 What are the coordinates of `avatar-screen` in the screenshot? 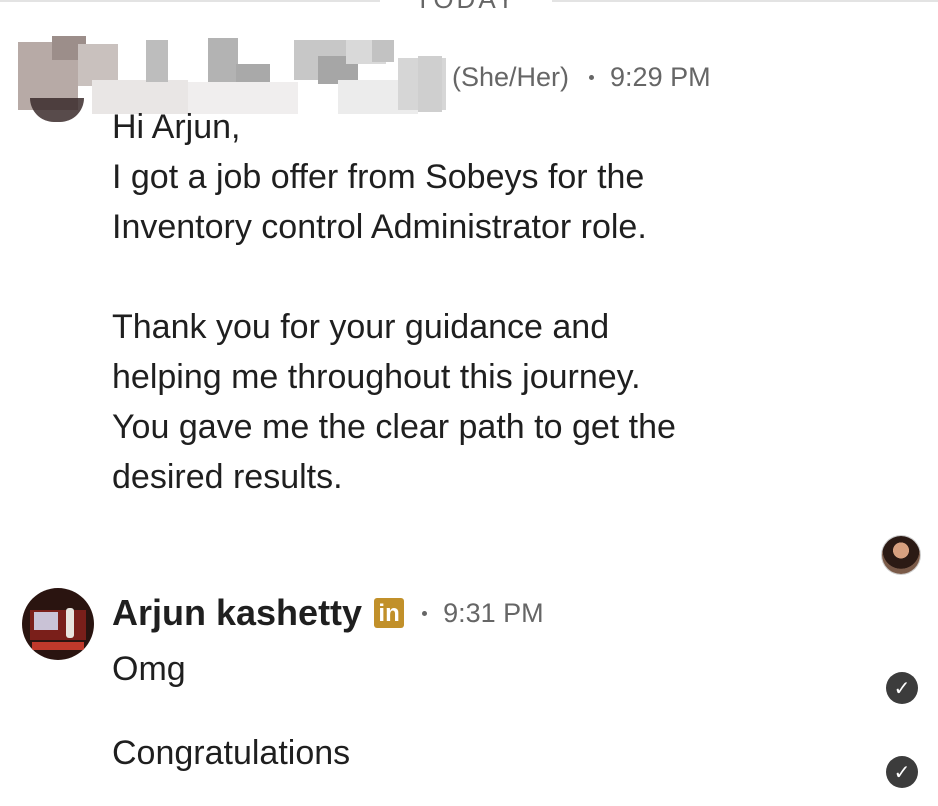 It's located at (46, 621).